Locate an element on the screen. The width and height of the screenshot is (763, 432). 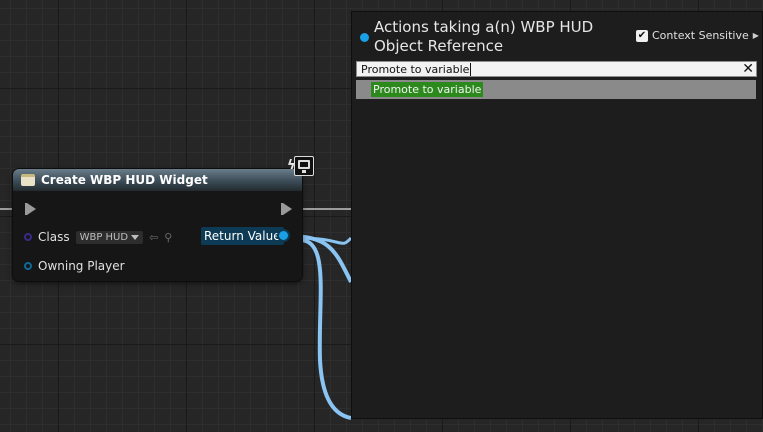
owning-player-pin is located at coordinates (28, 266).